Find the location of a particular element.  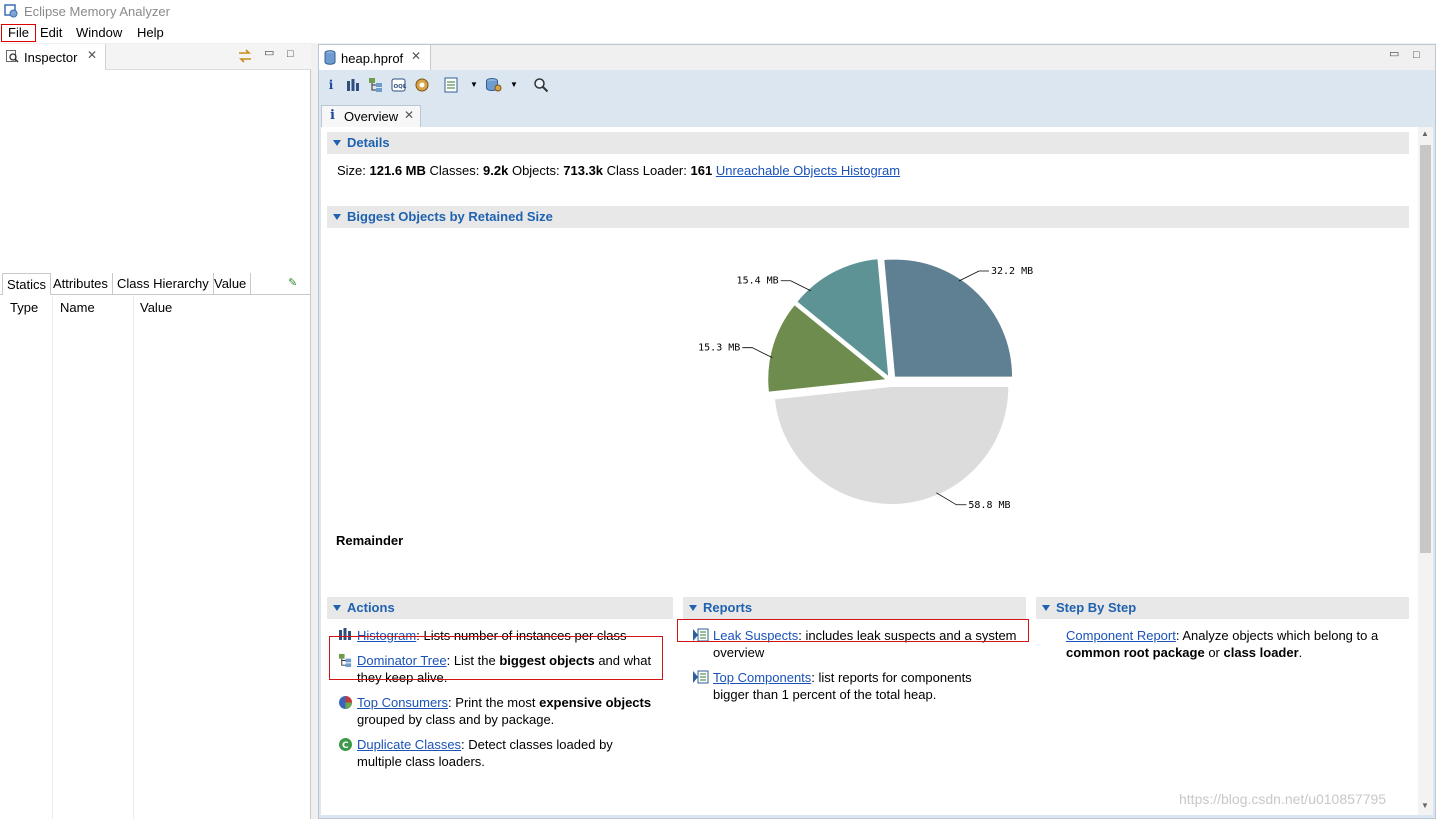

biggest-objects-title: Biggest Objects by Retained Size is located at coordinates (450, 216).